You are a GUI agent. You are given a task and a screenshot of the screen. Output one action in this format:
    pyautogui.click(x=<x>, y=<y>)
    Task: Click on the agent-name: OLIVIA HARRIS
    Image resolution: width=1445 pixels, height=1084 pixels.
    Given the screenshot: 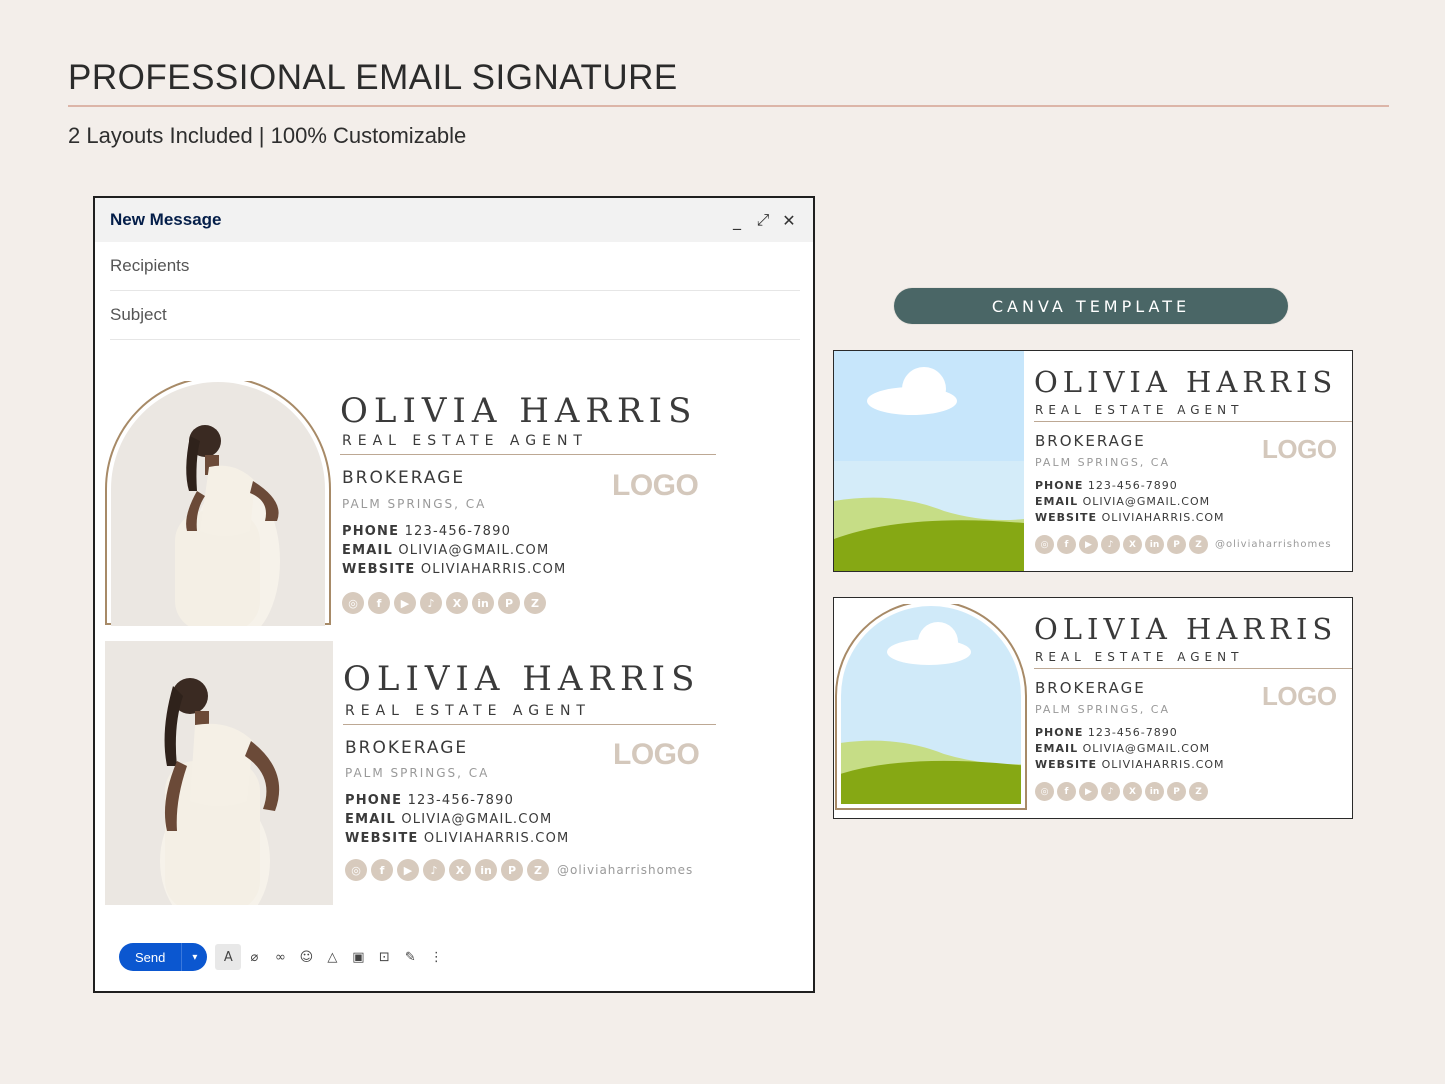 What is the action you would take?
    pyautogui.click(x=1186, y=629)
    